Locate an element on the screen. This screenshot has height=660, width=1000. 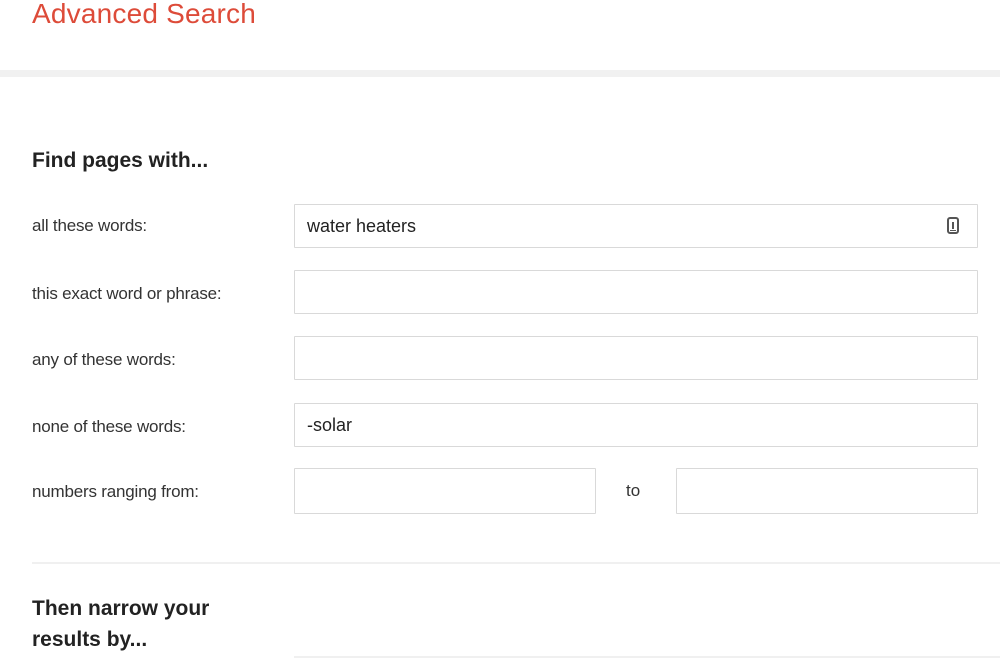
exact-phrase-field is located at coordinates (636, 292).